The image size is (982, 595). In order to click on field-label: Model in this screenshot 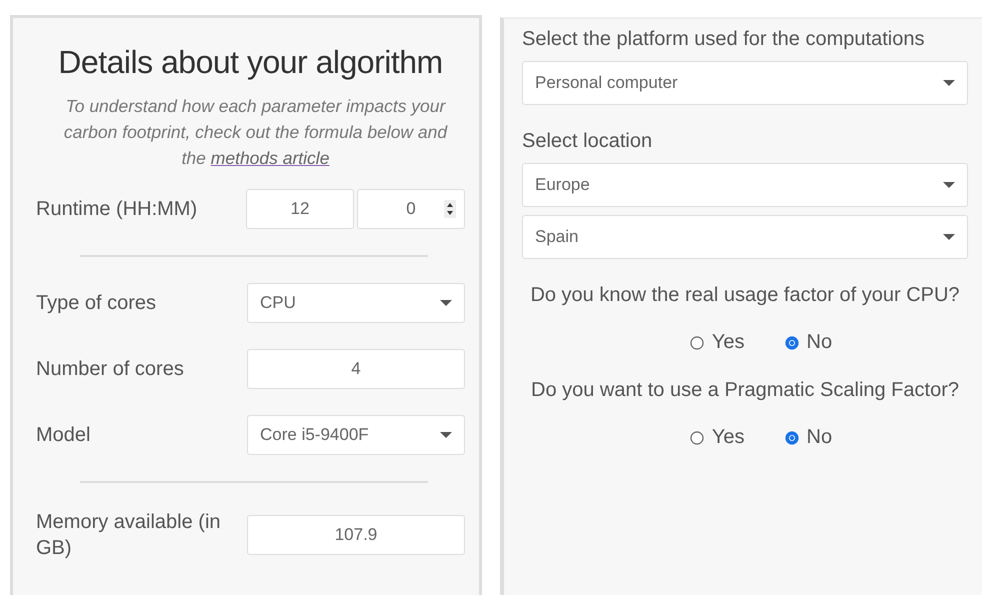, I will do `click(64, 435)`.